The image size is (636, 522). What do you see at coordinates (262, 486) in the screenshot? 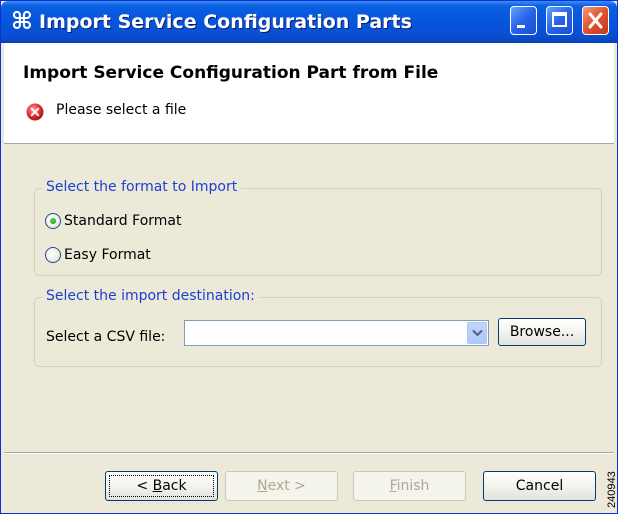
I see `next-mnemonic: N` at bounding box center [262, 486].